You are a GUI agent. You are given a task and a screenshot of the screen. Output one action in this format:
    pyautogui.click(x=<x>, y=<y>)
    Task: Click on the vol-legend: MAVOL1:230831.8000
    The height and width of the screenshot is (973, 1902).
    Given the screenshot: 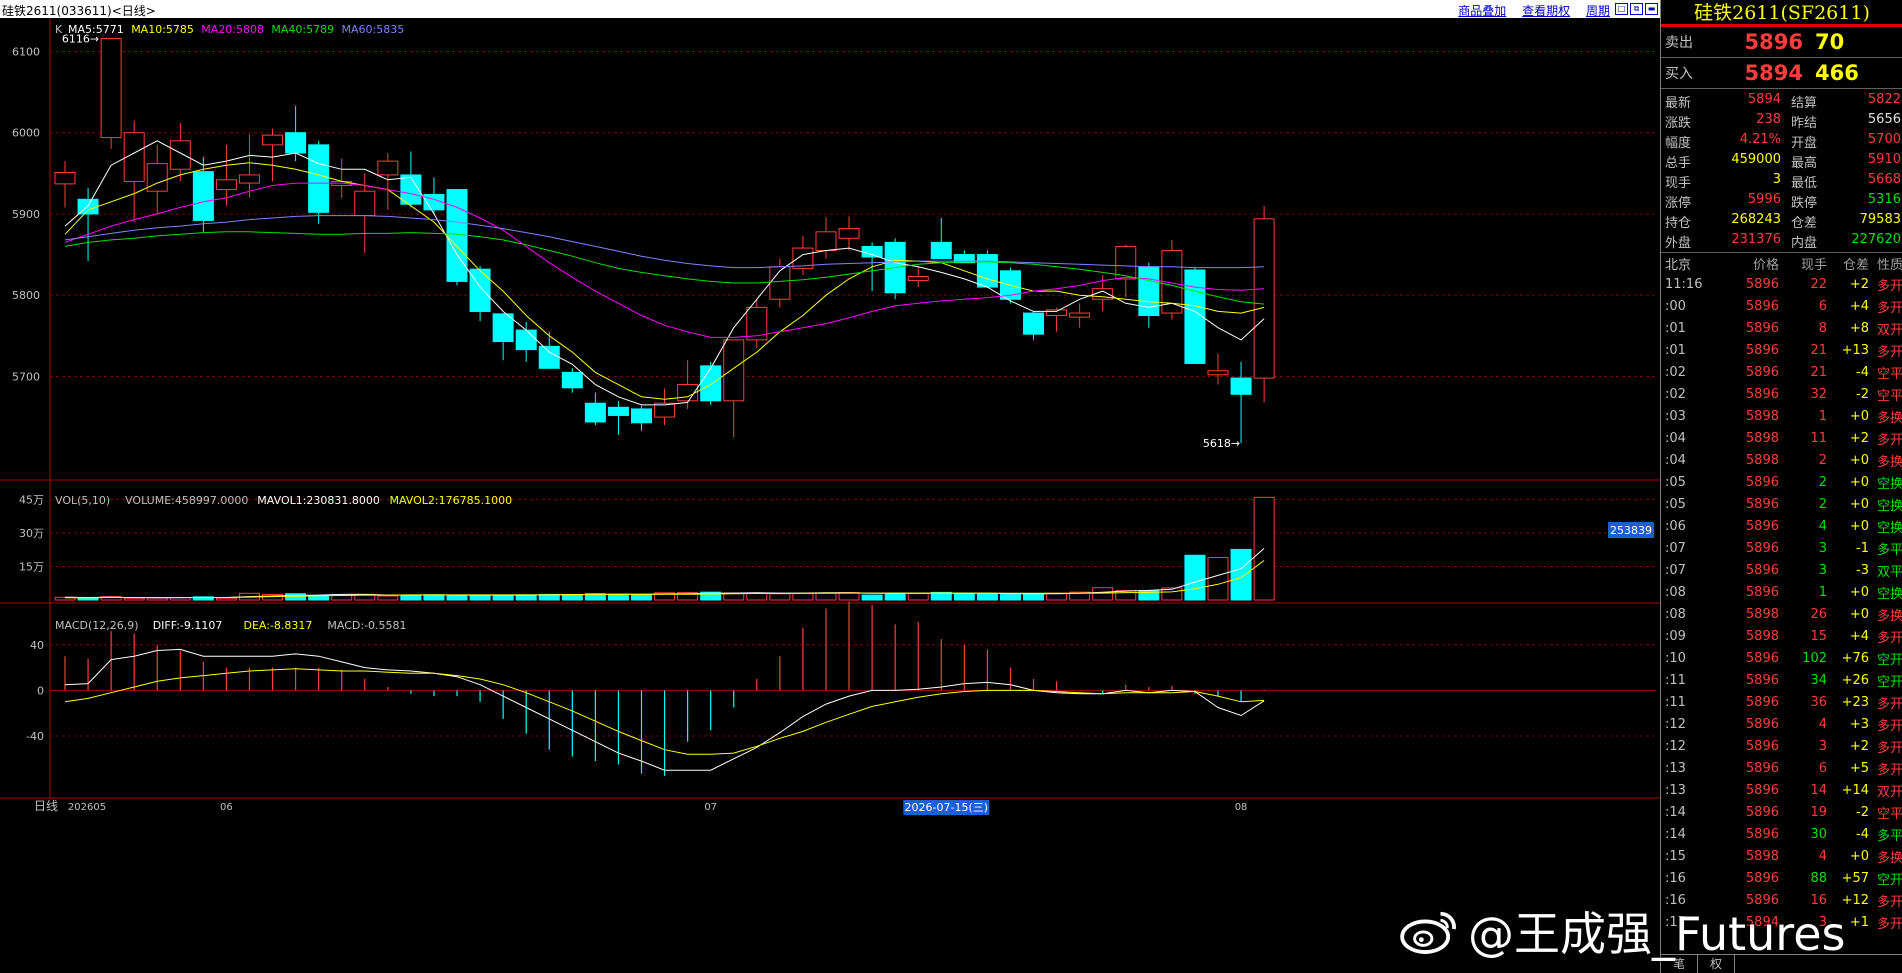 What is the action you would take?
    pyautogui.click(x=318, y=500)
    